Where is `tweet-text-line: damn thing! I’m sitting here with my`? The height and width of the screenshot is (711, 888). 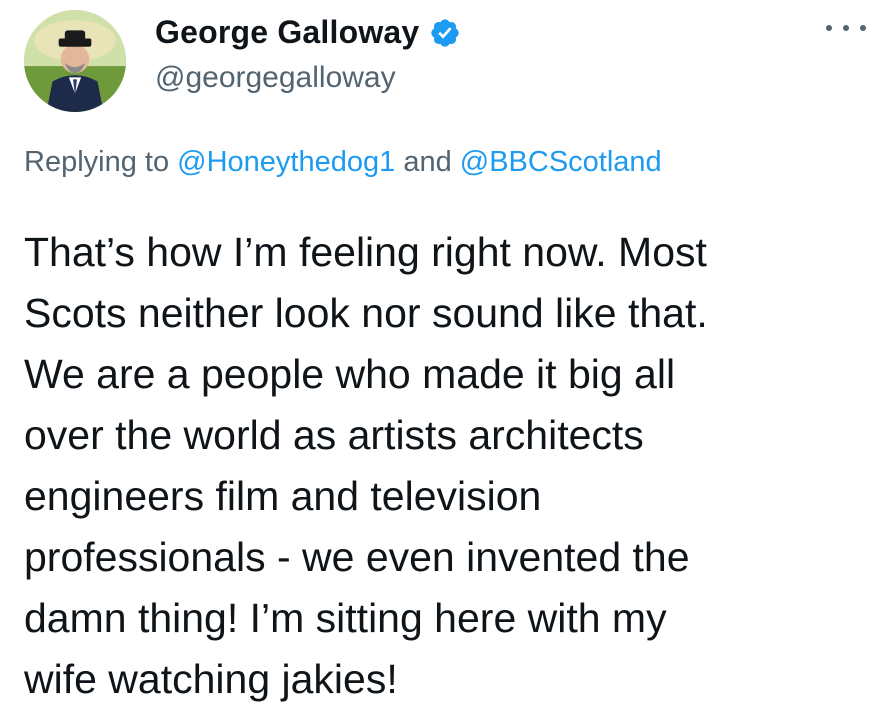 tweet-text-line: damn thing! I’m sitting here with my is located at coordinates (345, 618).